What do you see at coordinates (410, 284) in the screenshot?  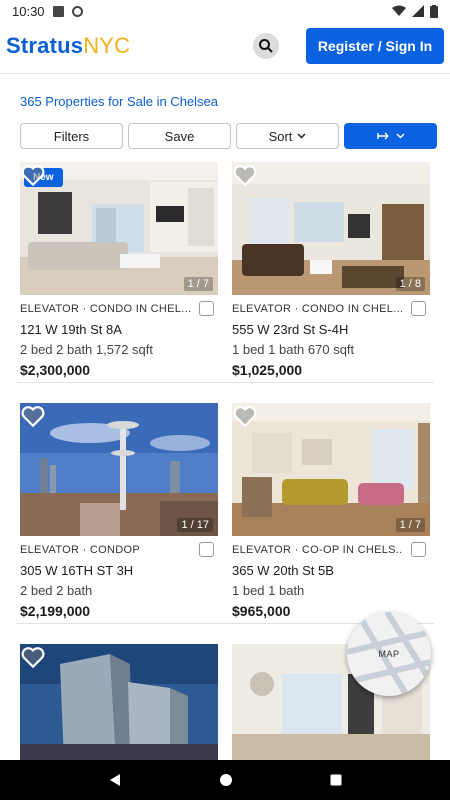 I see `photo-counter: 1 / 8` at bounding box center [410, 284].